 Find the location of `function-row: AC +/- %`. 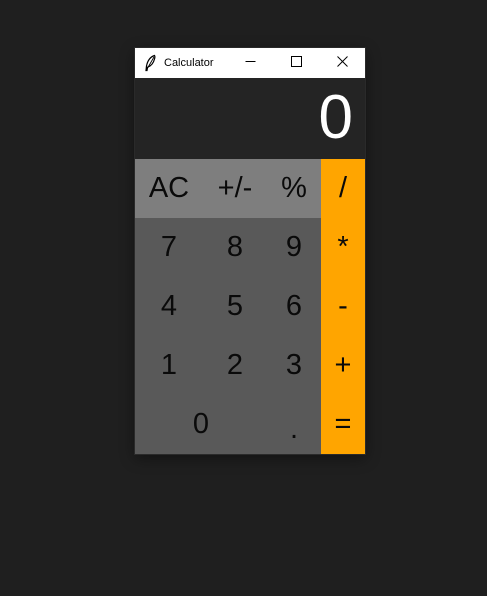

function-row: AC +/- % is located at coordinates (228, 188).